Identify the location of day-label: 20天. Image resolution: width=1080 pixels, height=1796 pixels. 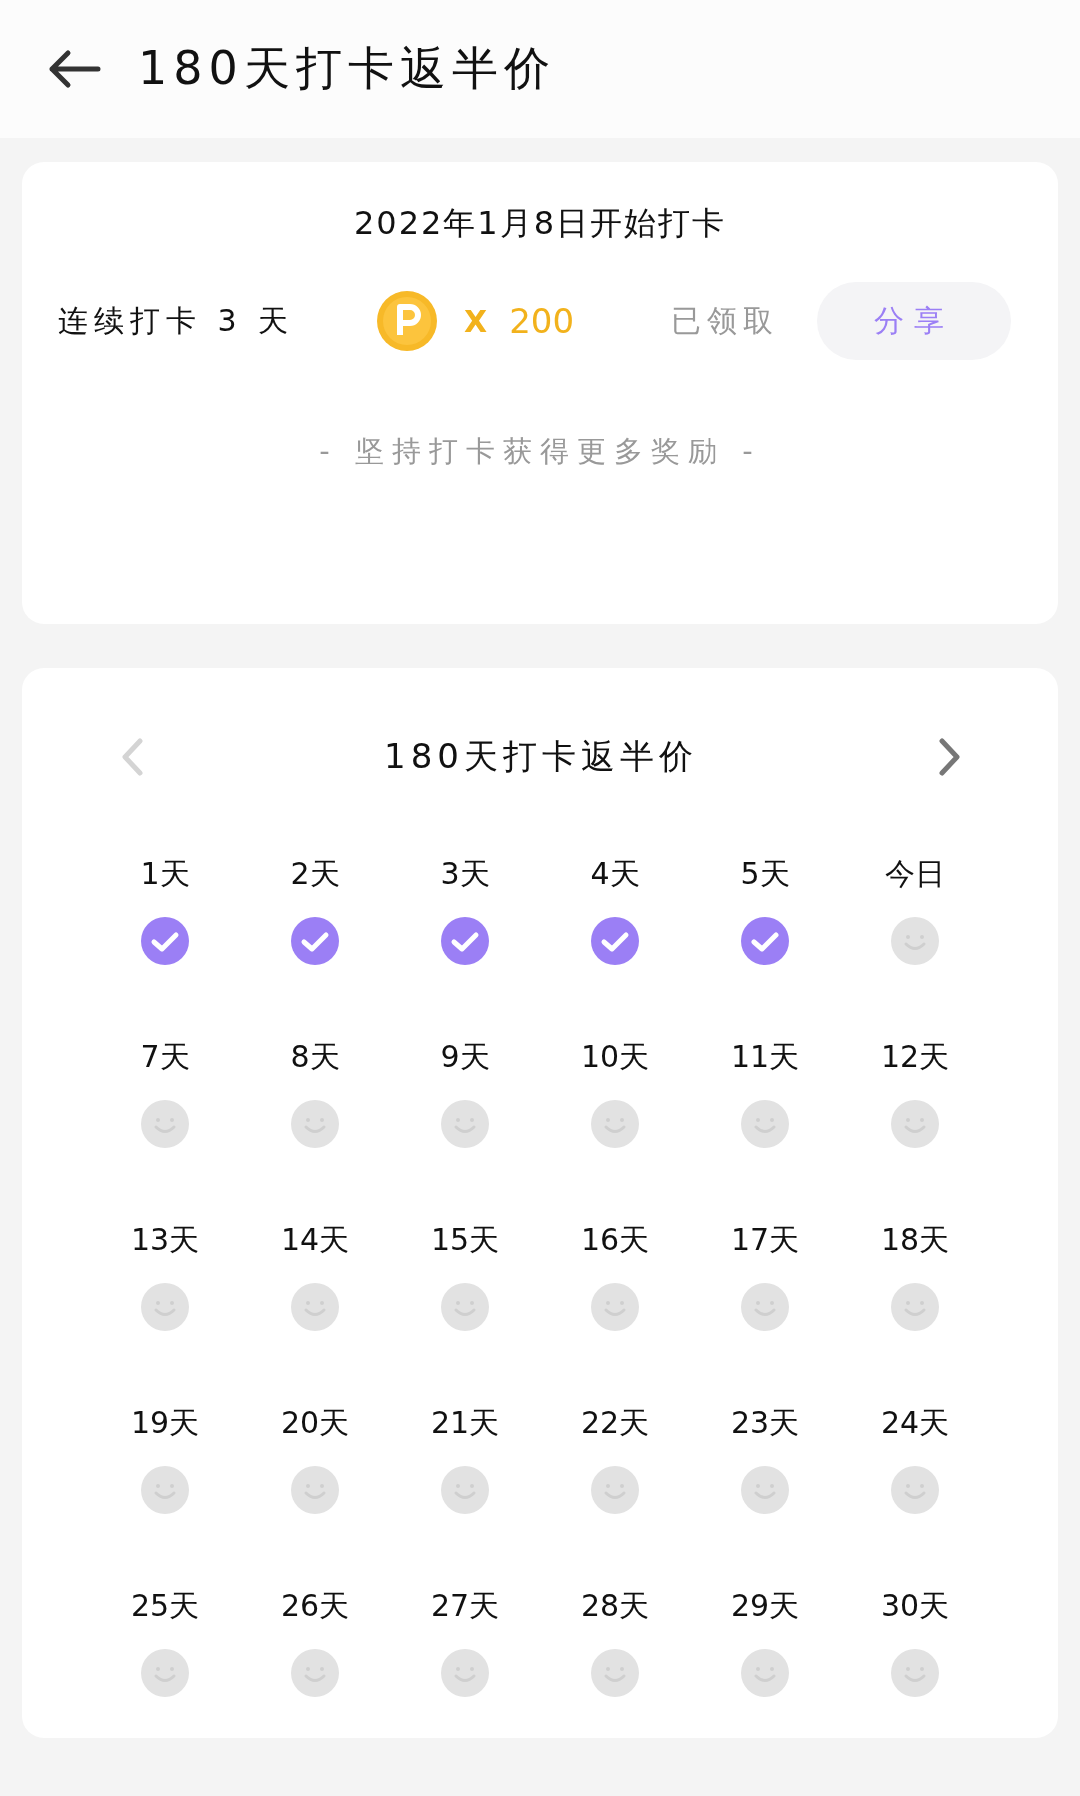
(315, 1423).